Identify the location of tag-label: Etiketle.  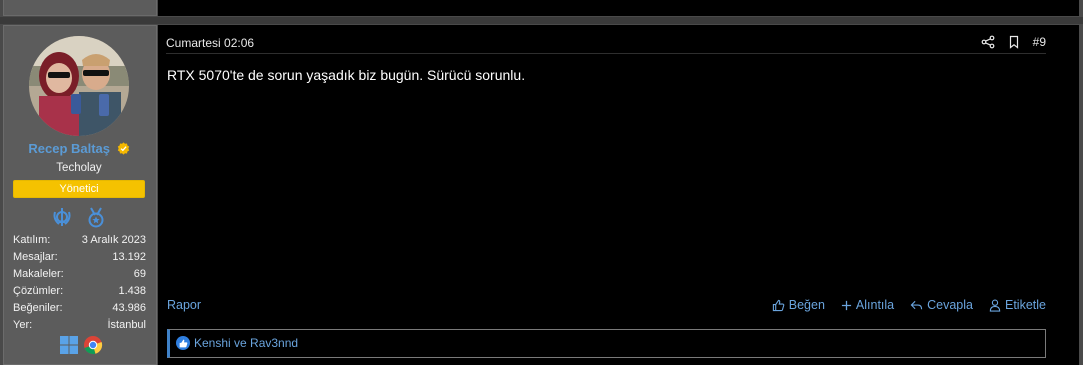
(1025, 305).